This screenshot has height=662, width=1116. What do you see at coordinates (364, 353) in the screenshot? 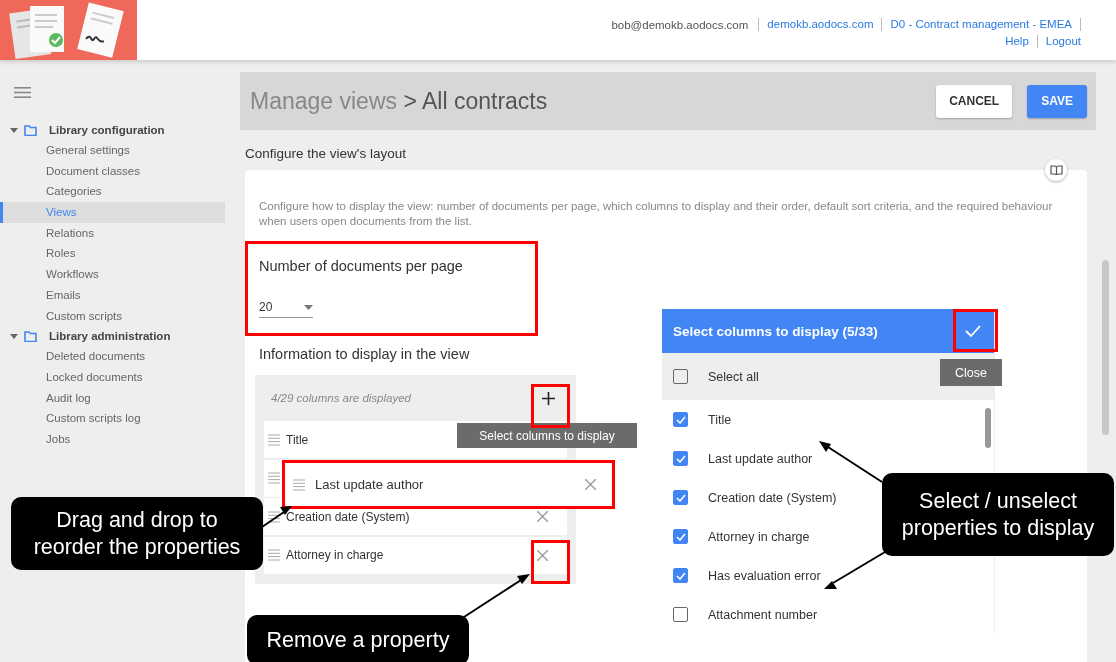
I see `section-heading: Information to display in the view` at bounding box center [364, 353].